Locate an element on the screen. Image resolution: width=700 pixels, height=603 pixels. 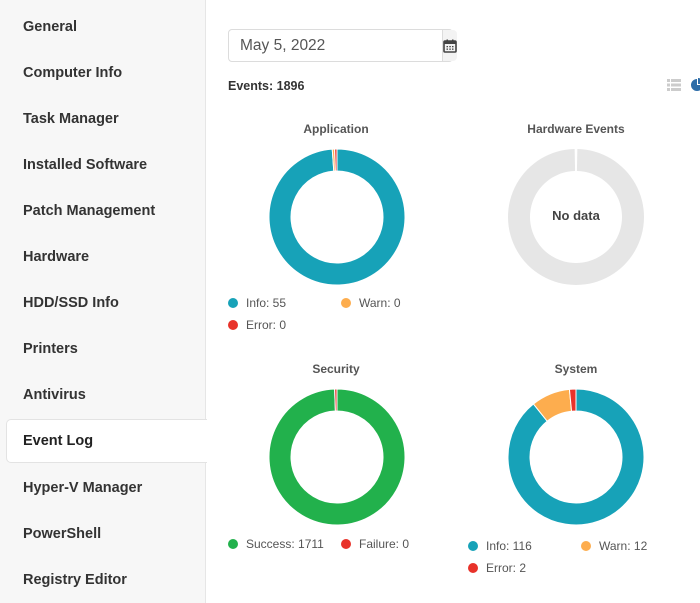
legend-label: Warn: 0 is located at coordinates (380, 303).